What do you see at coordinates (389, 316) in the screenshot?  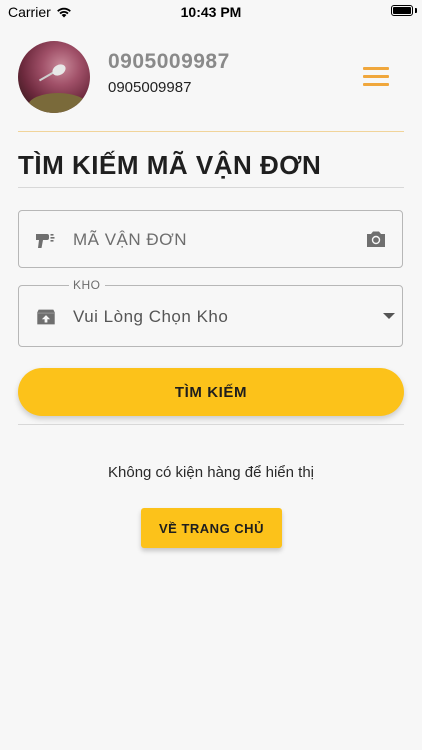 I see `dropdown-arrow-icon` at bounding box center [389, 316].